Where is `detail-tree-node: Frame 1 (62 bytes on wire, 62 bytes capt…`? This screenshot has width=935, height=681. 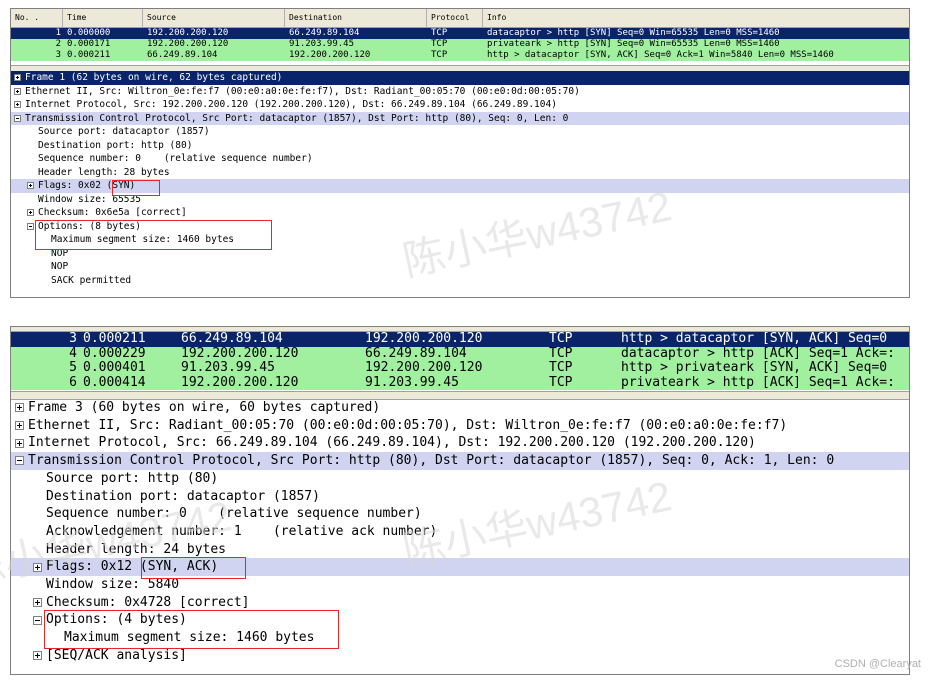 detail-tree-node: Frame 1 (62 bytes on wire, 62 bytes capt… is located at coordinates (460, 78).